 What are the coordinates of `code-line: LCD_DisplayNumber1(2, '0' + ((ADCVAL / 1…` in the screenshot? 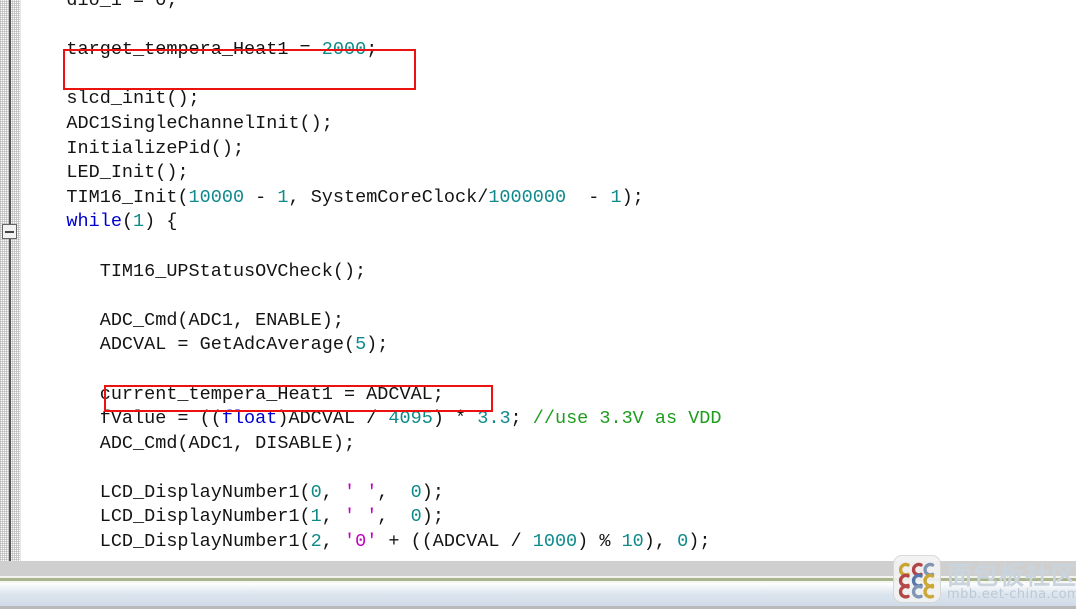 It's located at (547, 542).